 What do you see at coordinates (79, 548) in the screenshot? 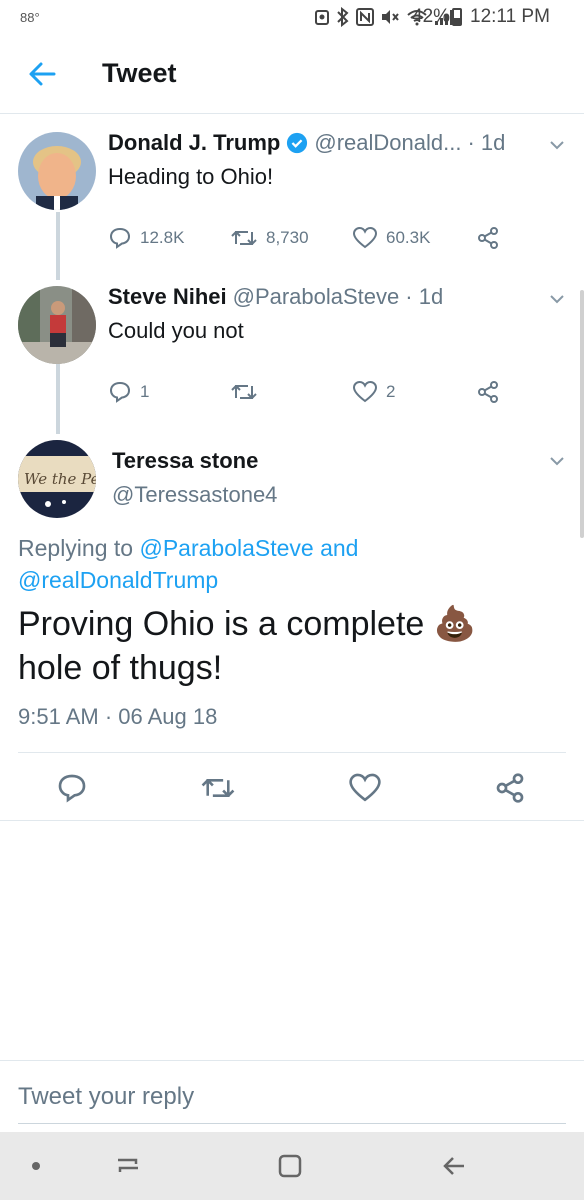
I see `replying-prefix: Replying to` at bounding box center [79, 548].